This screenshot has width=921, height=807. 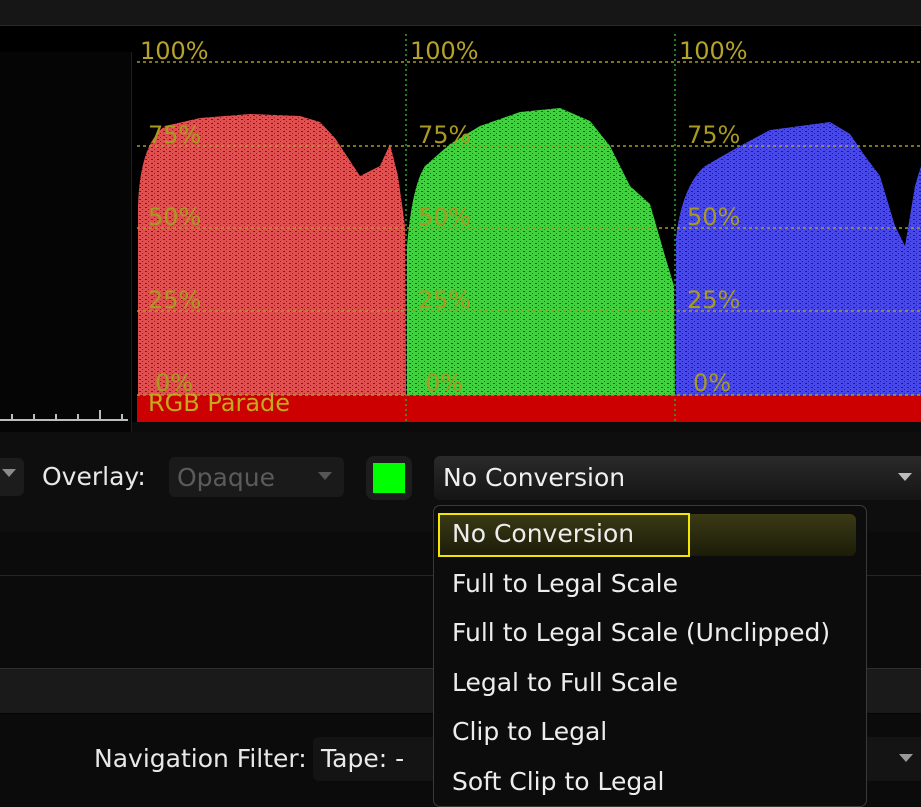 What do you see at coordinates (64, 415) in the screenshot?
I see `scale-ticks` at bounding box center [64, 415].